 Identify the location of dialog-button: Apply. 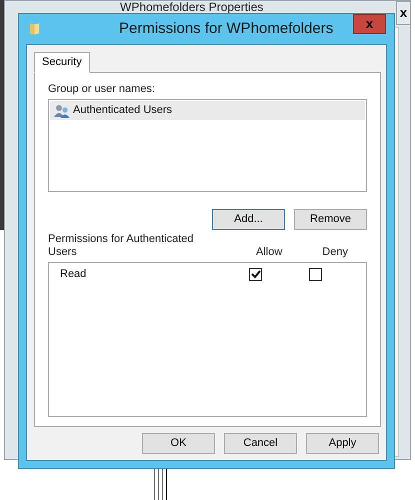
(342, 443).